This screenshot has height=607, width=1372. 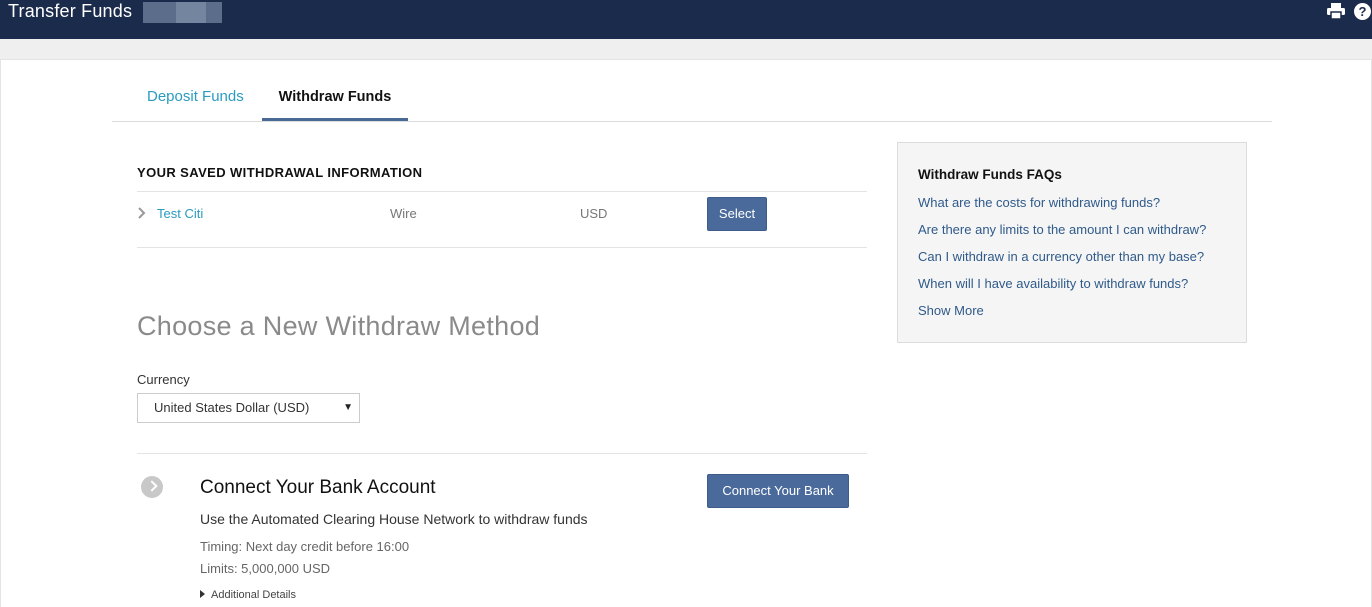 I want to click on chevron-right-icon, so click(x=142, y=213).